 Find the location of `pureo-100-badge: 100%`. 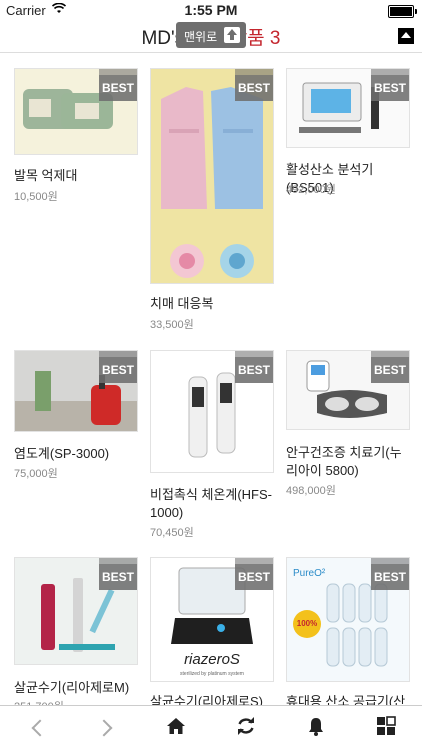

pureo-100-badge: 100% is located at coordinates (307, 623).